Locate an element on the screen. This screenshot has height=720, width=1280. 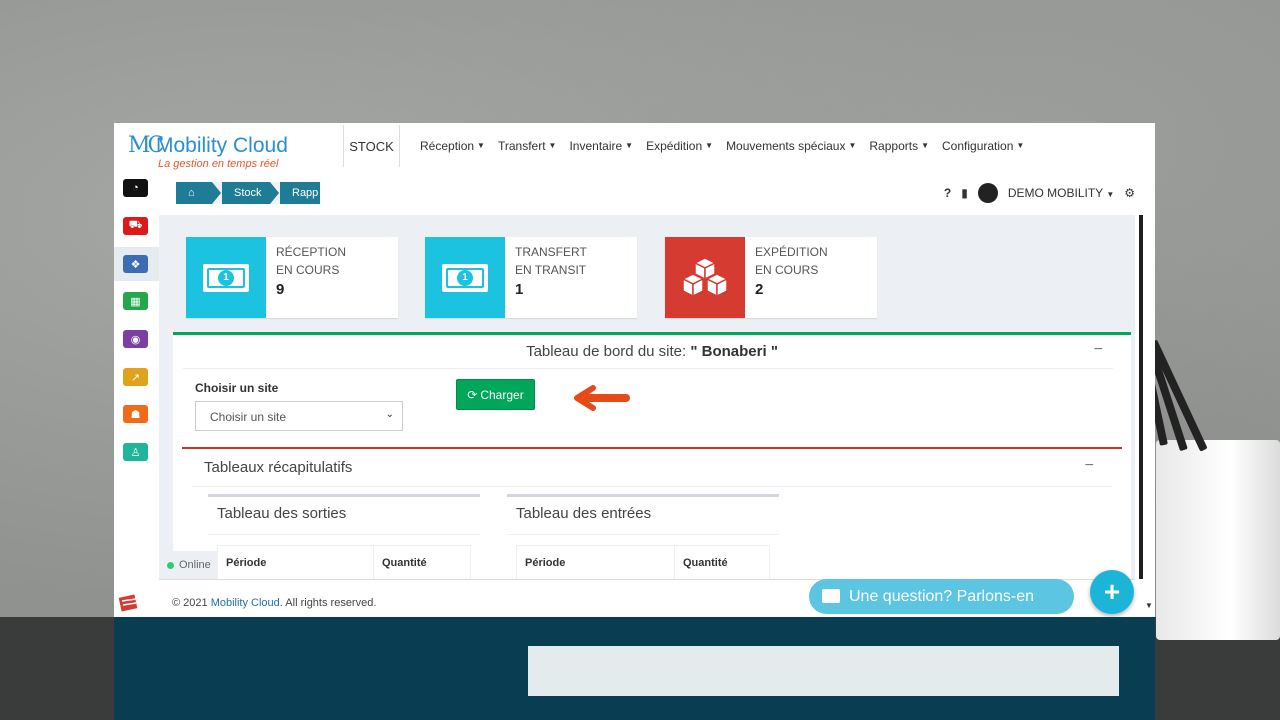
chevron-down-icon: ⌄ is located at coordinates (389, 414).